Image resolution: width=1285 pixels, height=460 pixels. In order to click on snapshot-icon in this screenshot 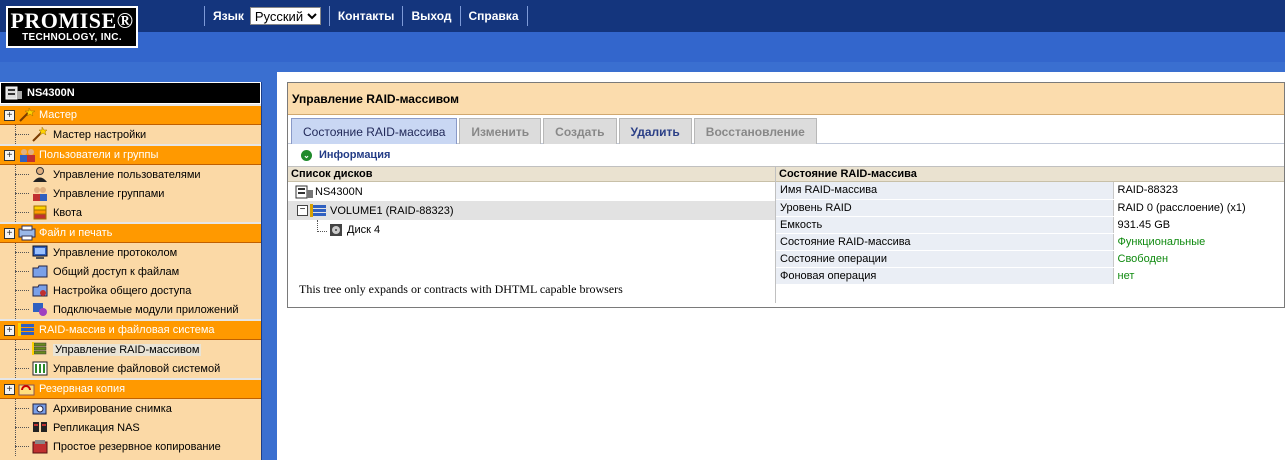, I will do `click(40, 408)`.